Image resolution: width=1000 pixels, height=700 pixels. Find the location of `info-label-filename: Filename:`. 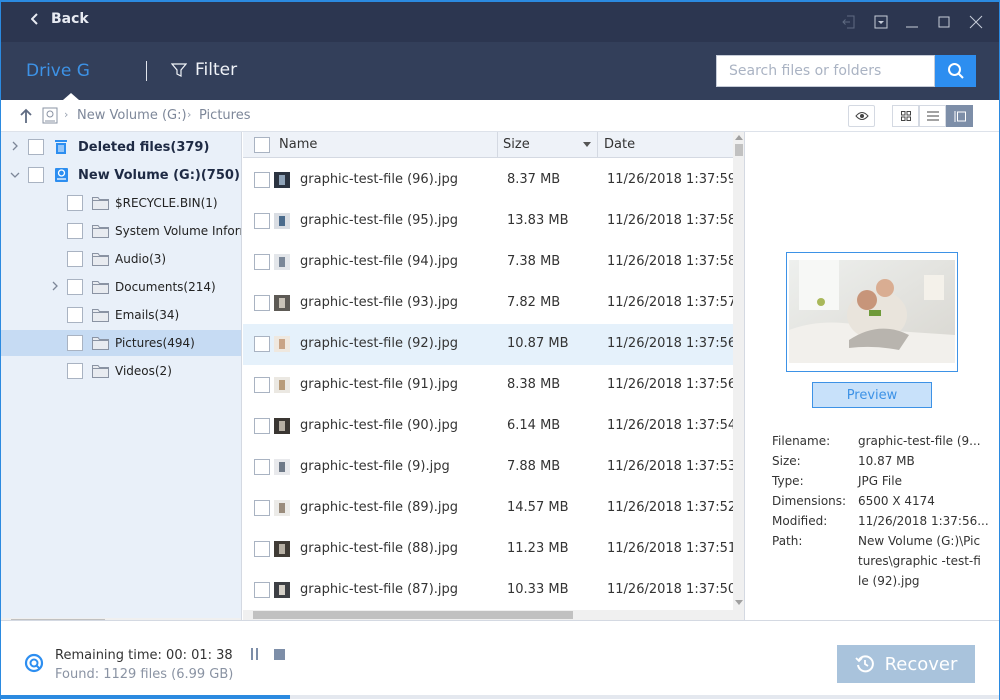

info-label-filename: Filename: is located at coordinates (801, 441).